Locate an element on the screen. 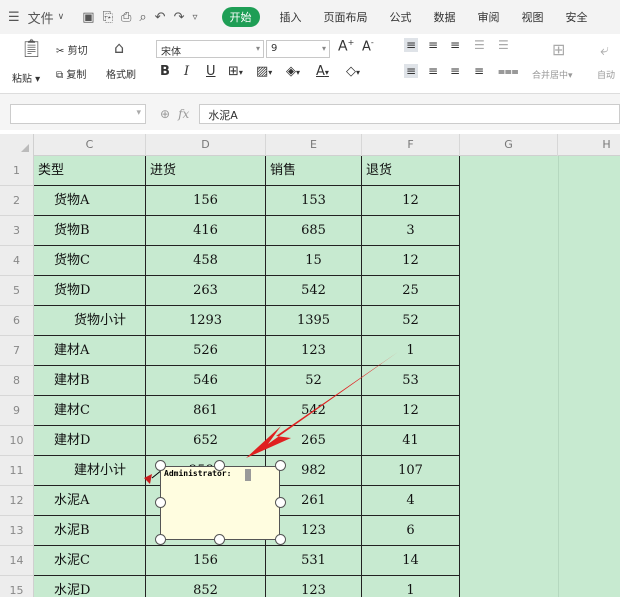 The height and width of the screenshot is (597, 620). column-header-d: D is located at coordinates (206, 145).